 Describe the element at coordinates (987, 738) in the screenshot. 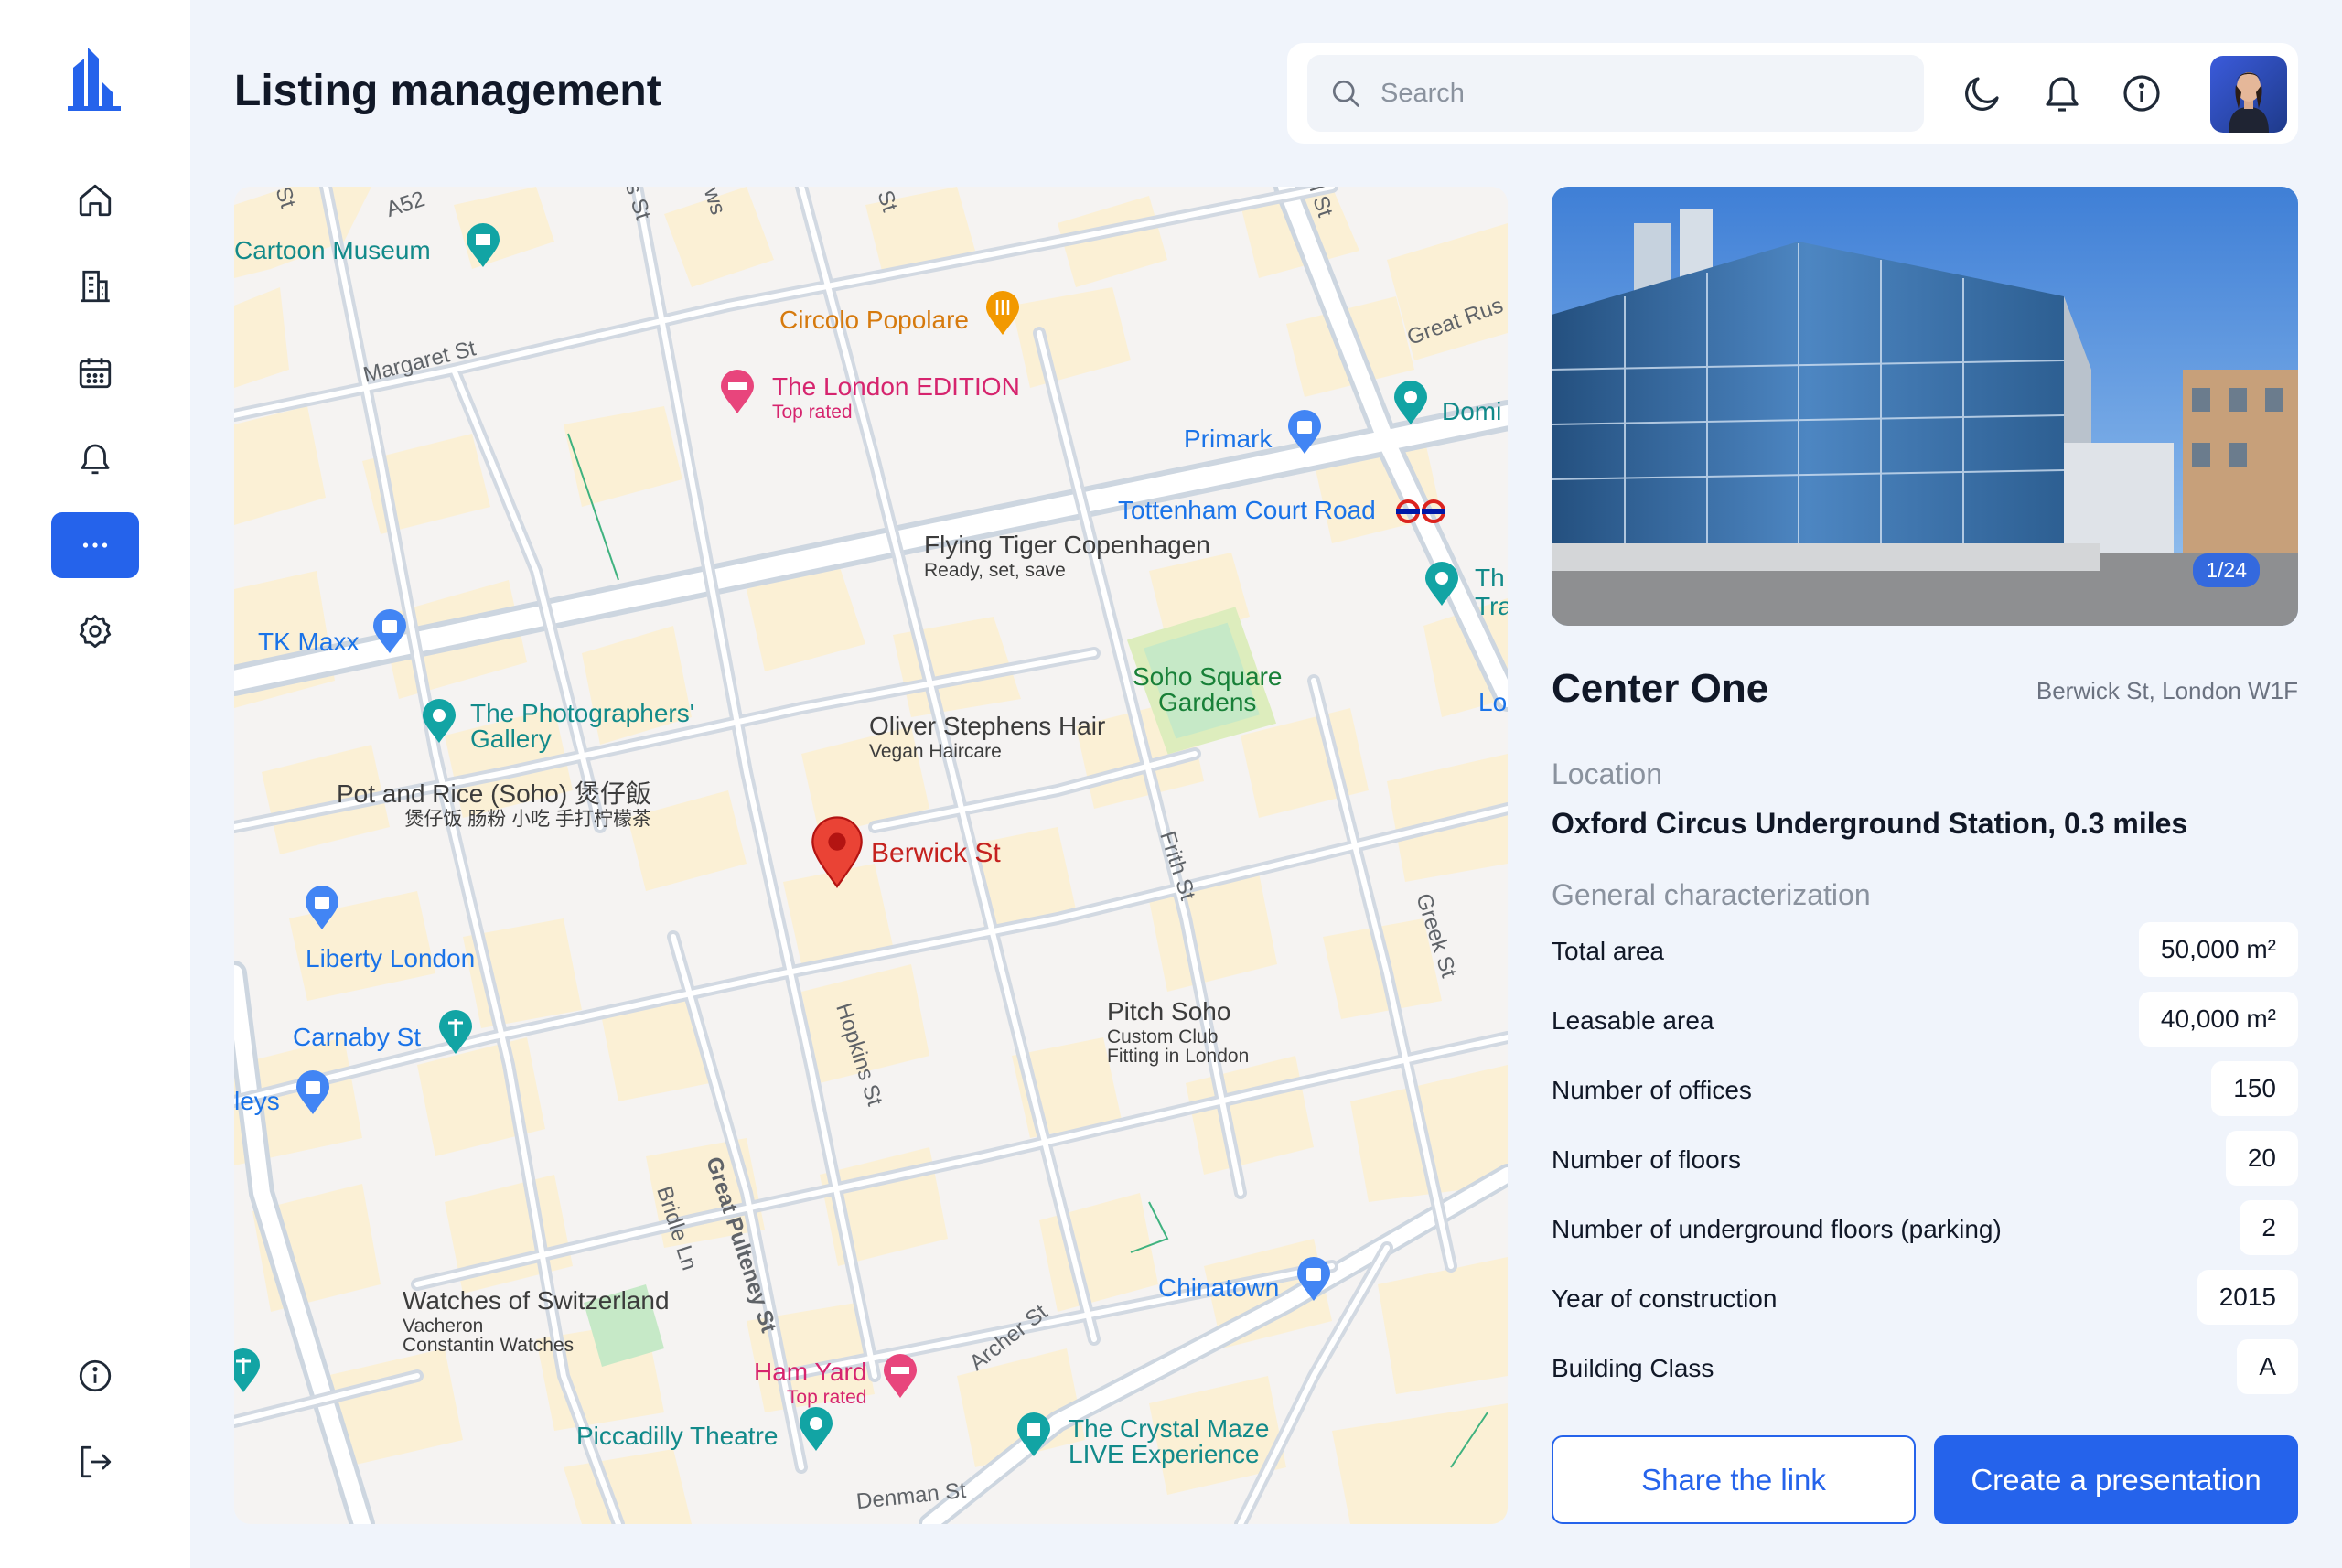

I see `map-label-oliver: Oliver Stephens Hair Vegan Haircare` at that location.